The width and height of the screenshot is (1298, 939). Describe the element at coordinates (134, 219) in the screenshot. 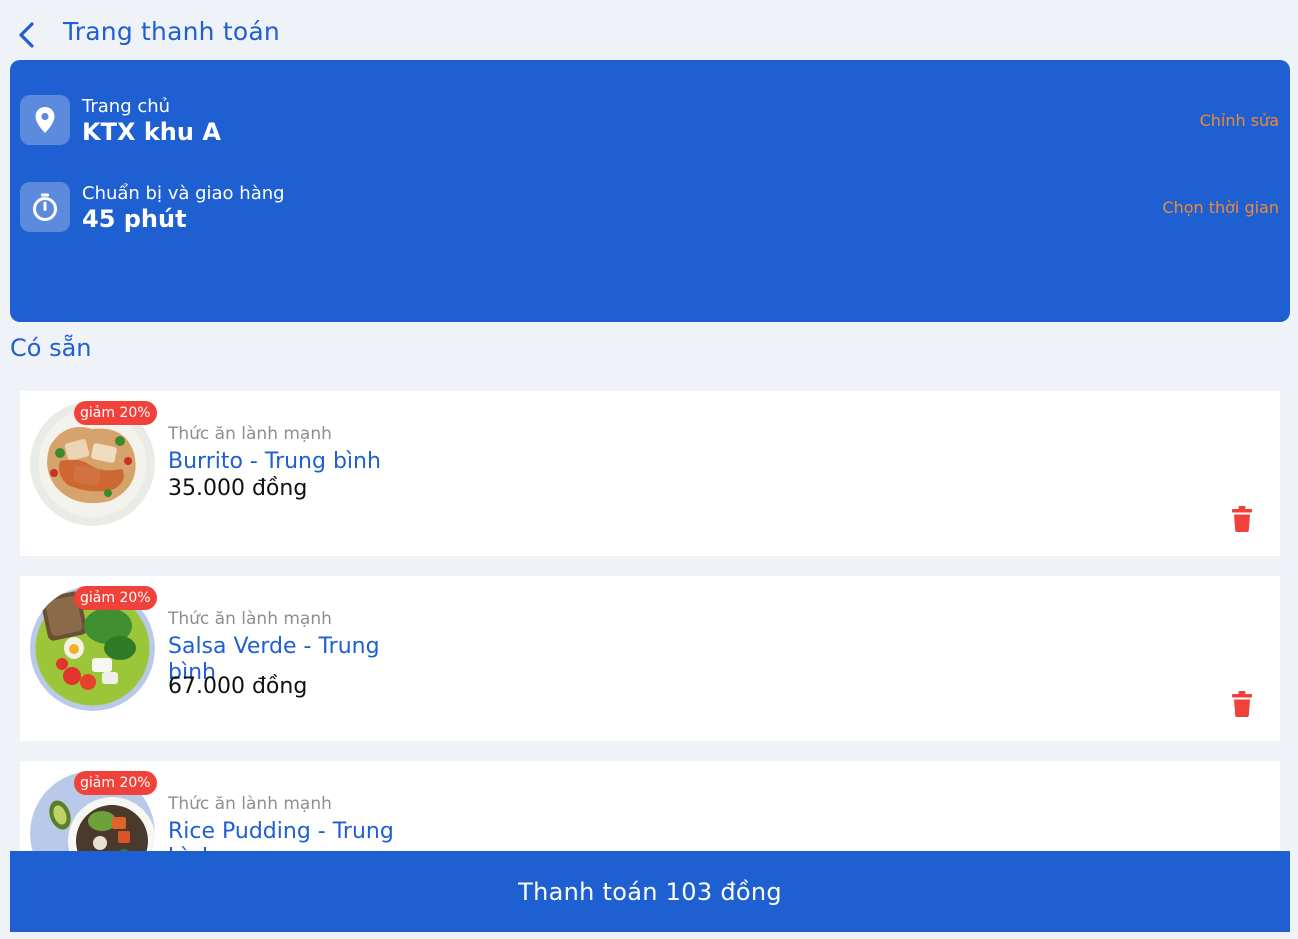

I see `time-value: 45 phút` at that location.